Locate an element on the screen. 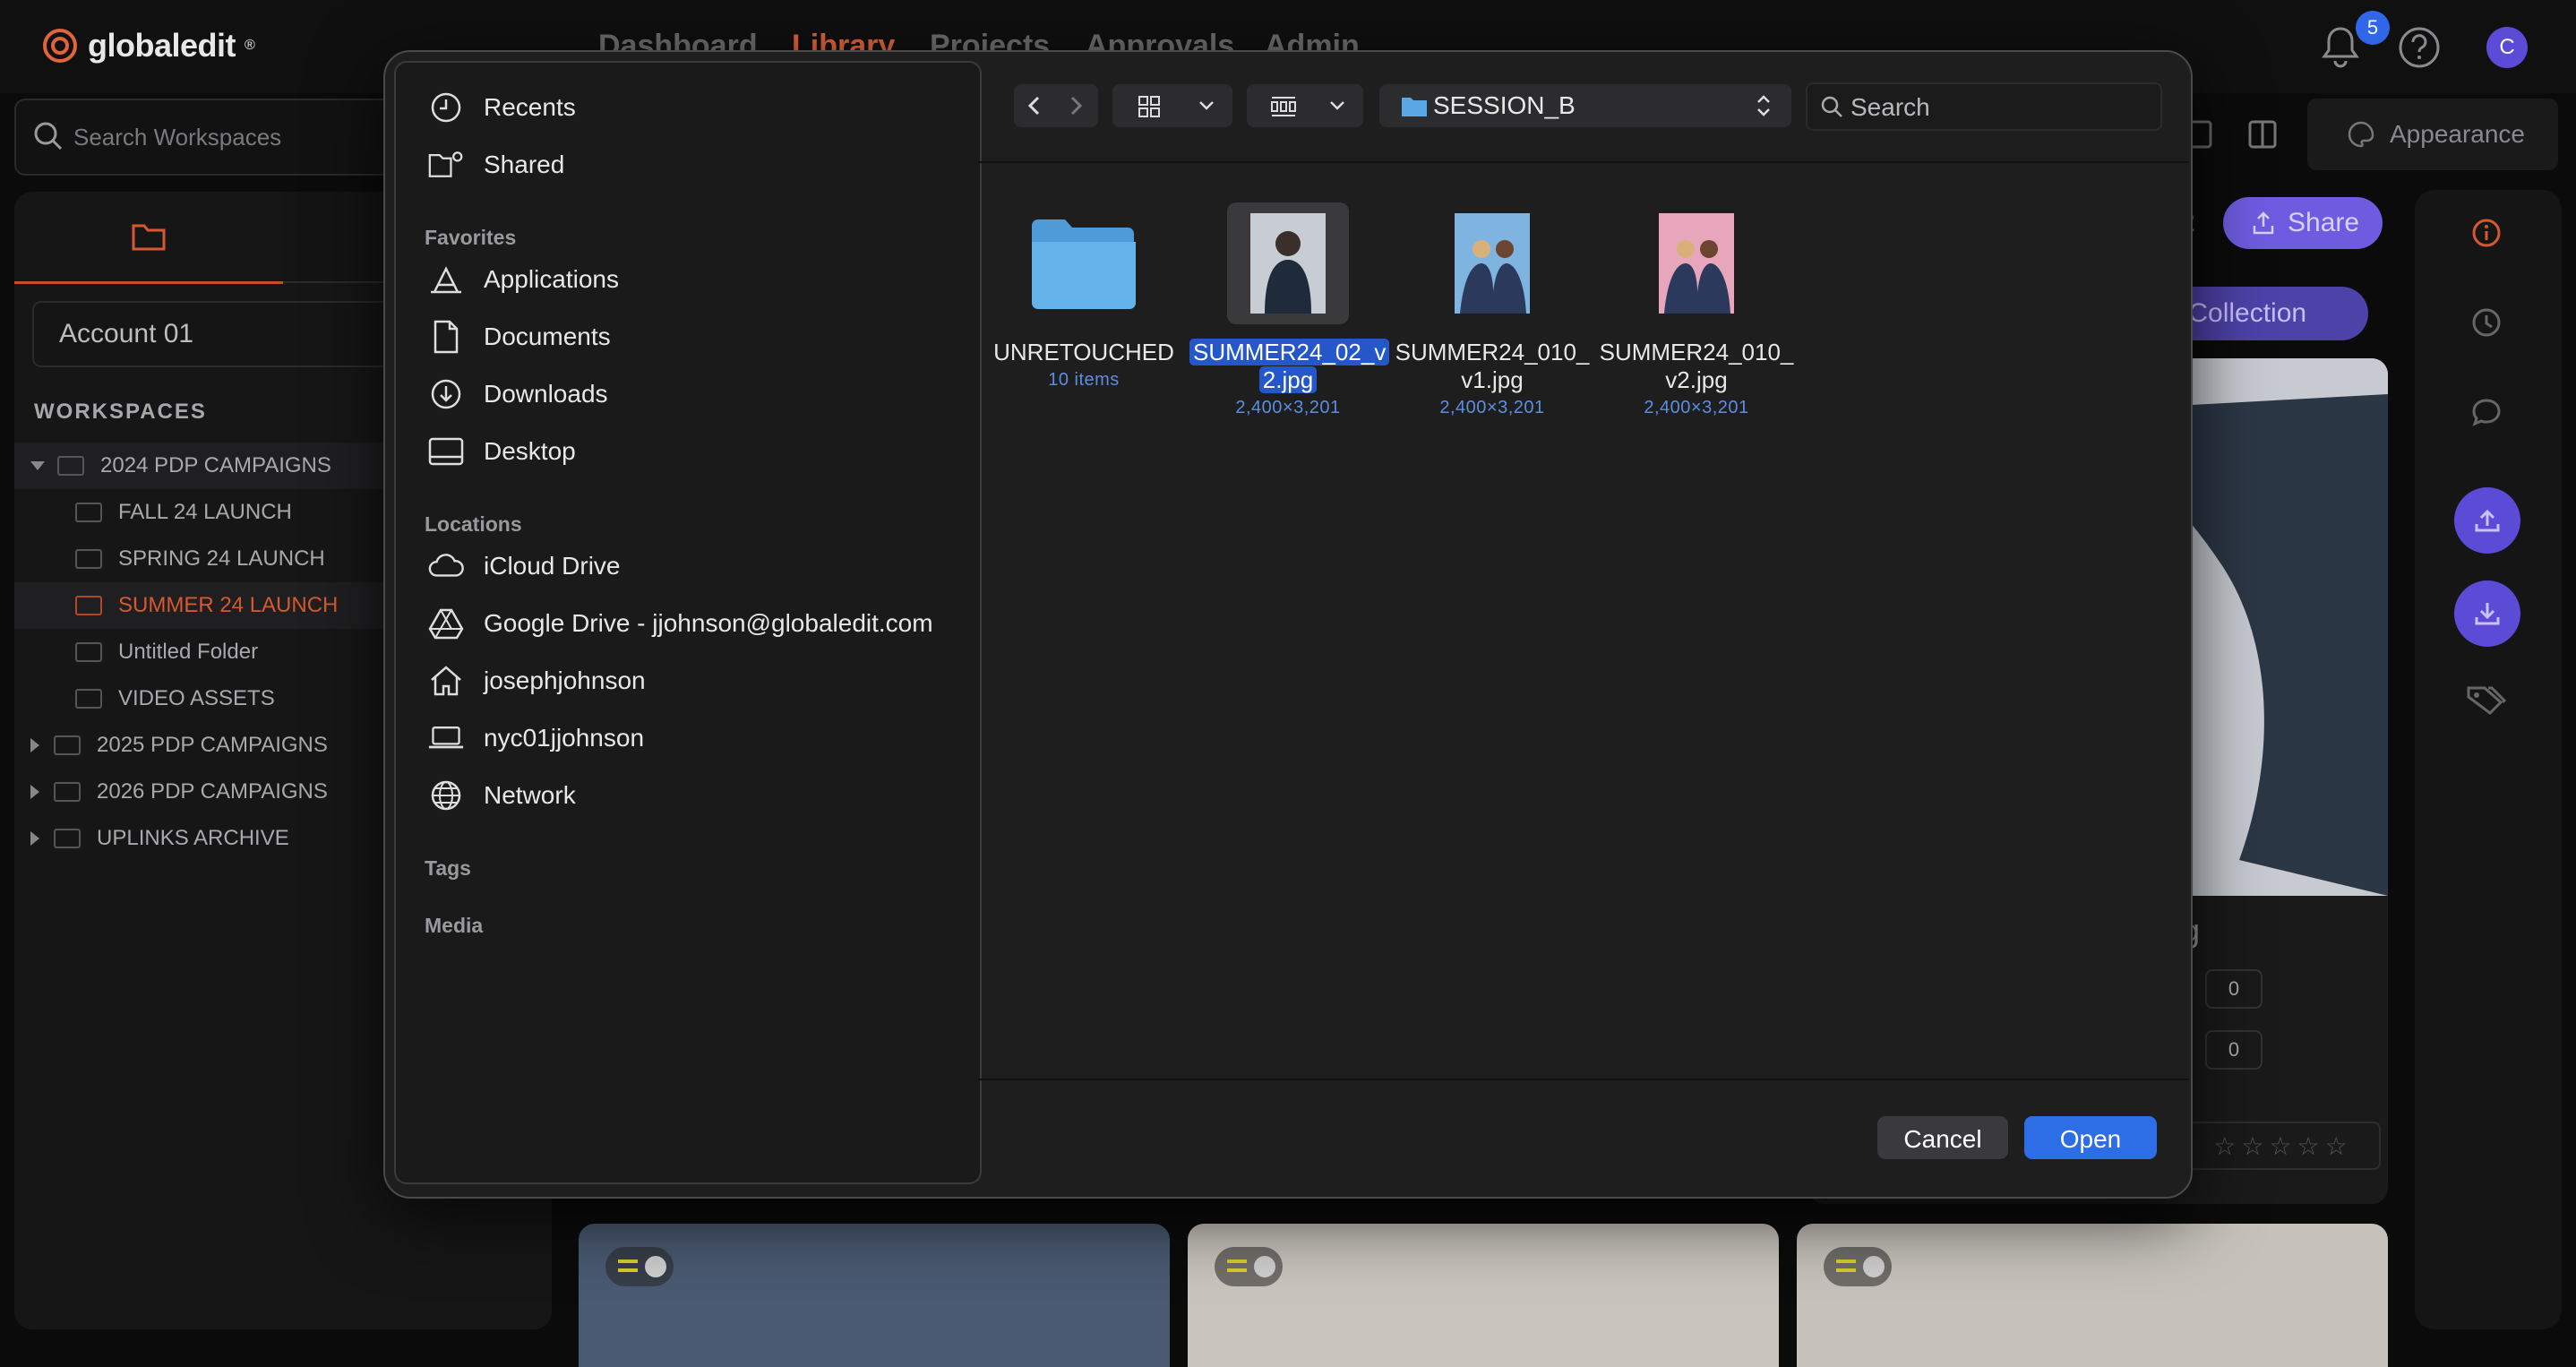  download-button is located at coordinates (2487, 613).